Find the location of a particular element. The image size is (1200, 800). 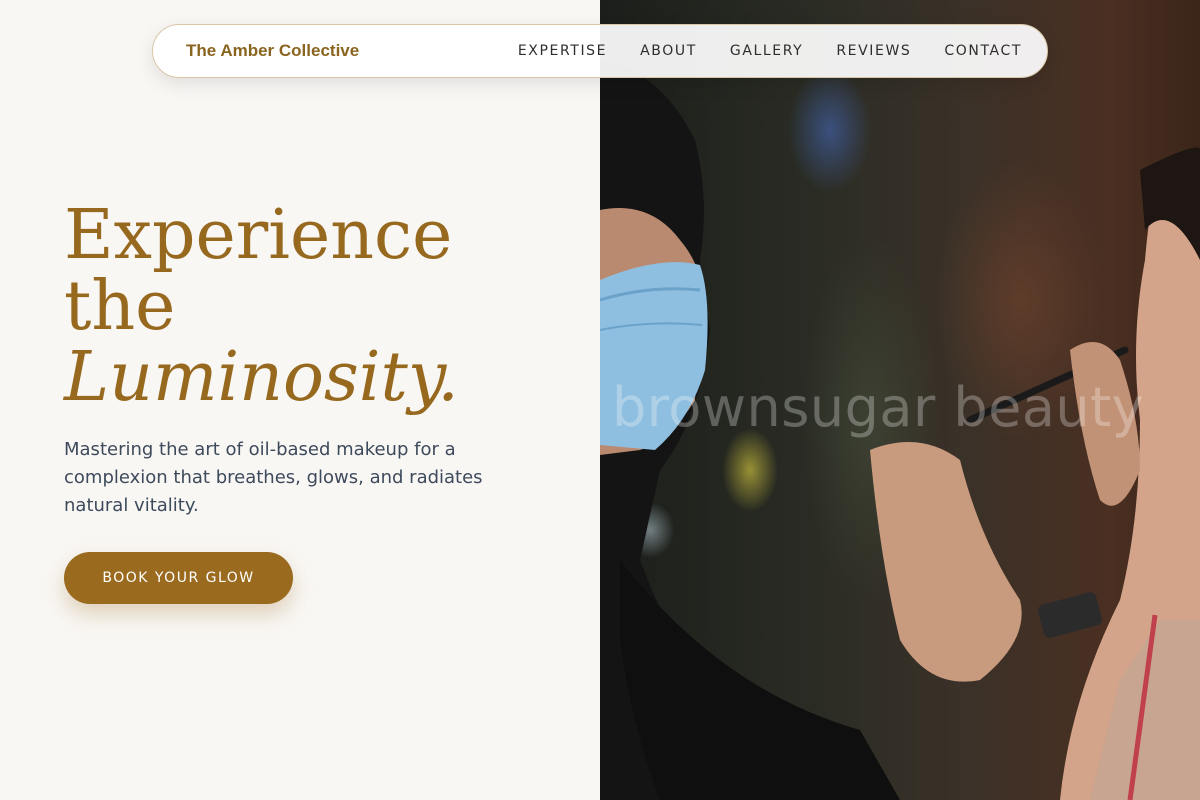

nav-link-contact: CONTACT is located at coordinates (983, 51).